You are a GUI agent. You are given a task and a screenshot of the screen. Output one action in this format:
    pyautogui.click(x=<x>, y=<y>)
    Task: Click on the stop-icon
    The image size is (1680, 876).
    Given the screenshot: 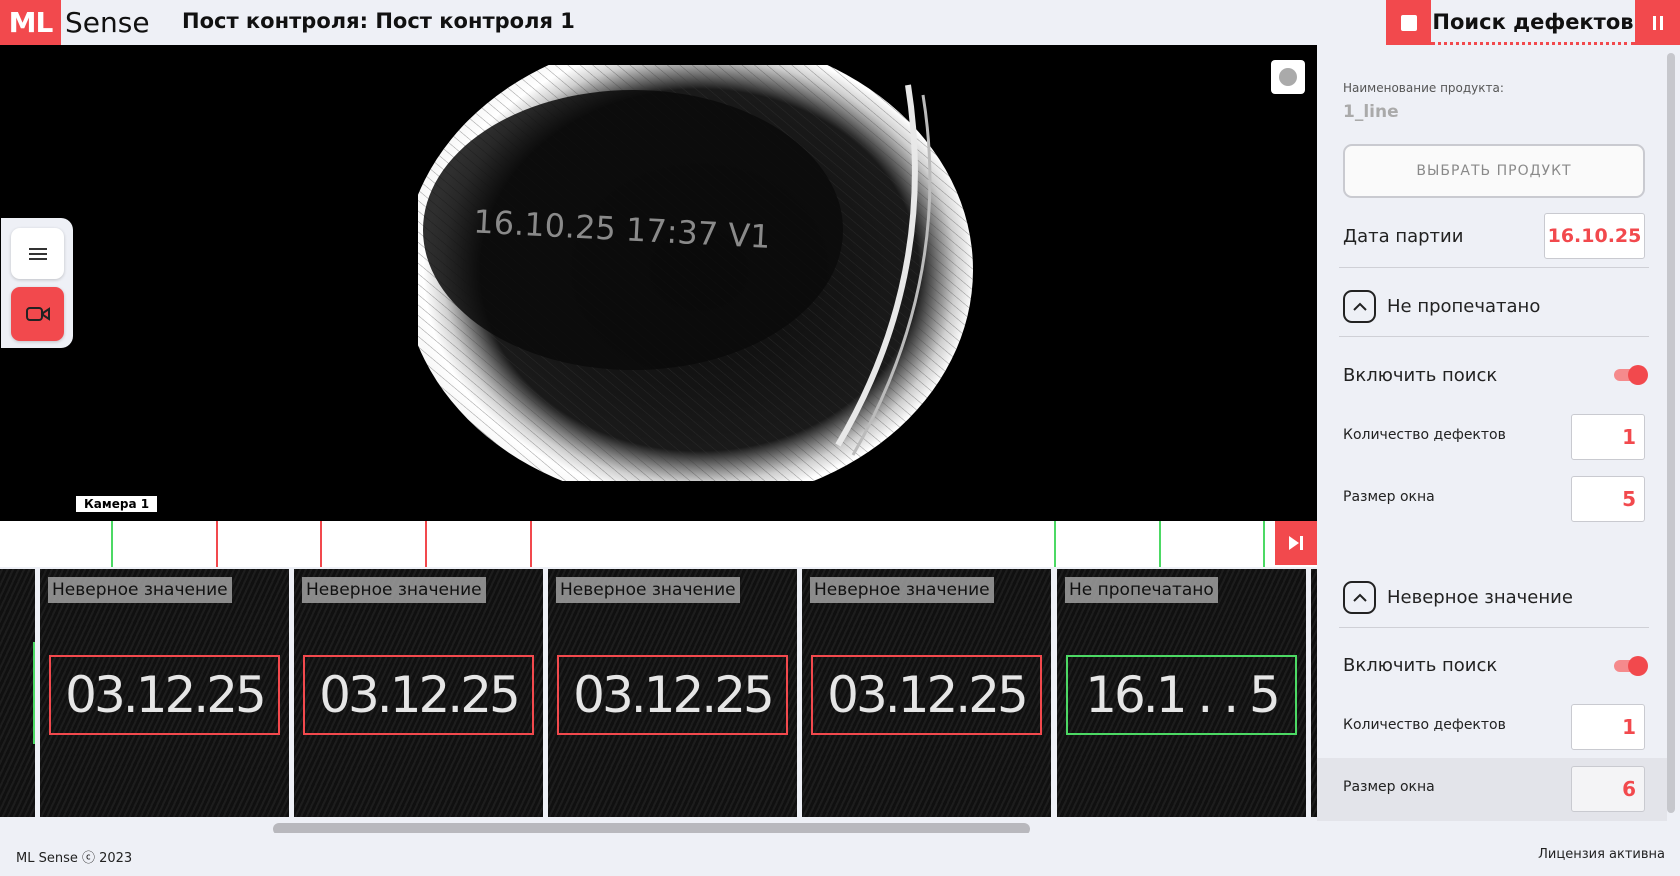 What is the action you would take?
    pyautogui.click(x=1408, y=22)
    